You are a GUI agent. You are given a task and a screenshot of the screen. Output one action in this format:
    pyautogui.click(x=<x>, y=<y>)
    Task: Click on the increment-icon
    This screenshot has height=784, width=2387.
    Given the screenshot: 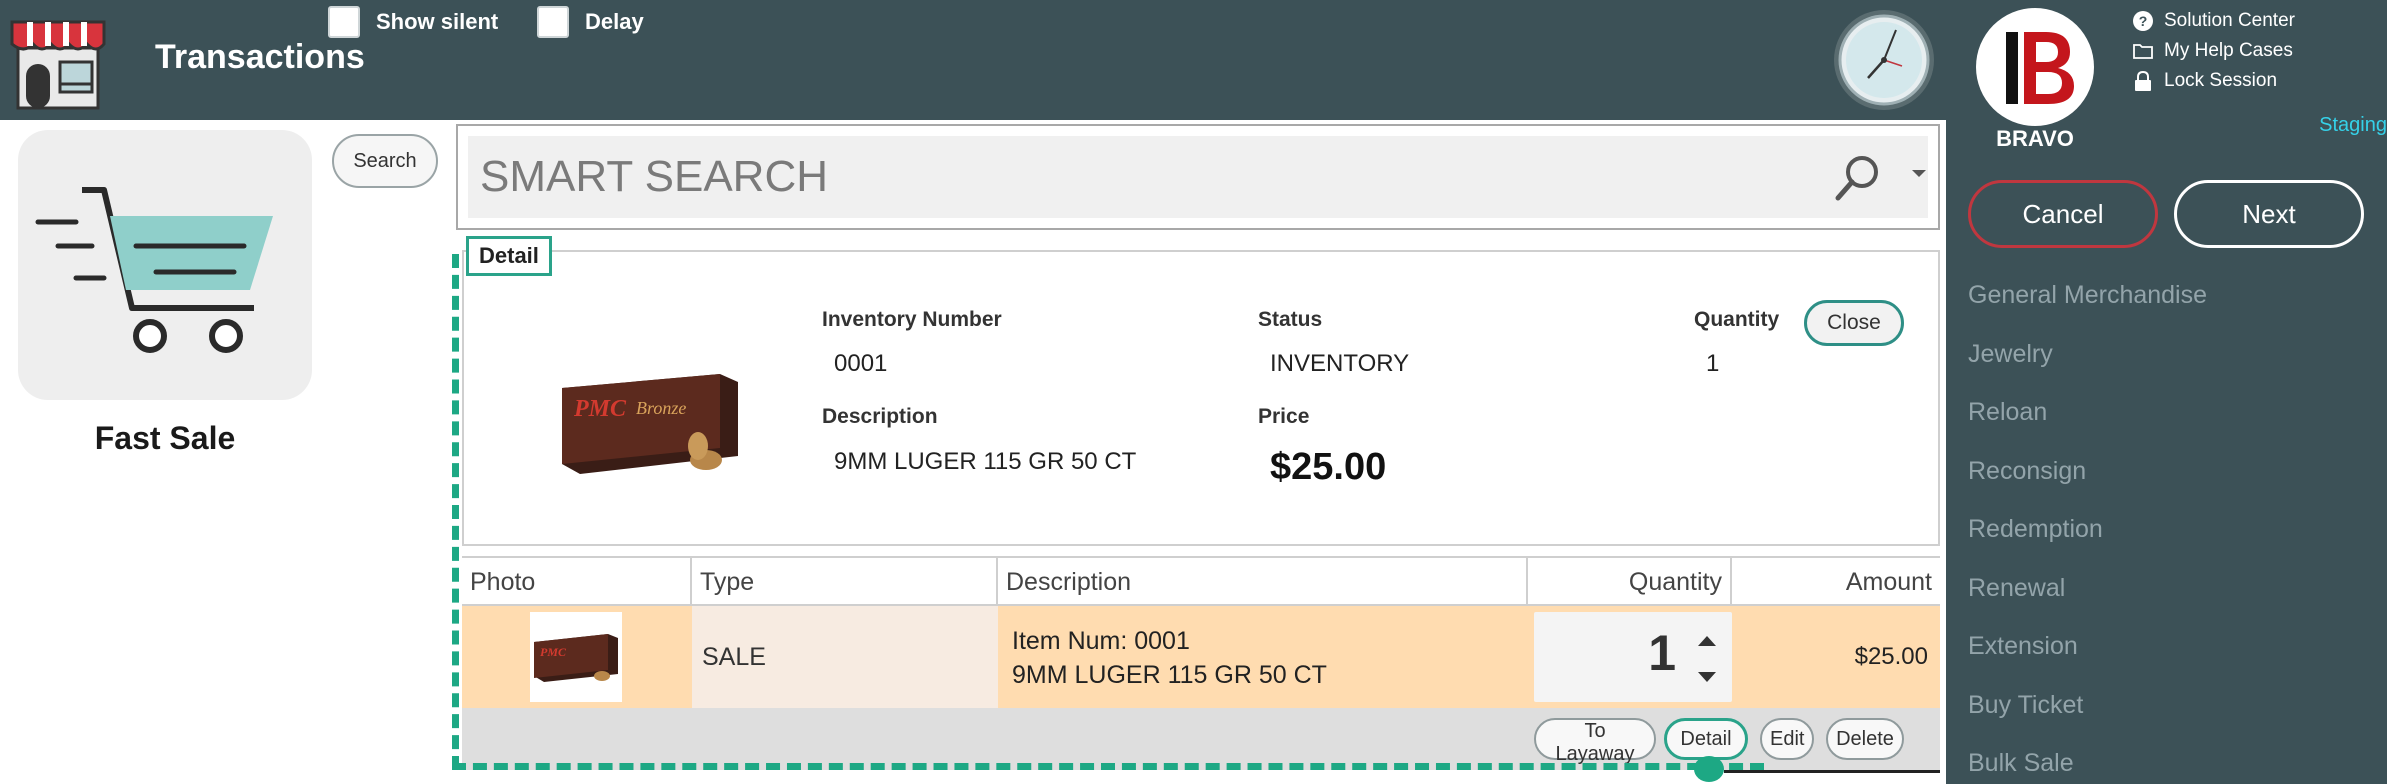 What is the action you would take?
    pyautogui.click(x=1707, y=641)
    